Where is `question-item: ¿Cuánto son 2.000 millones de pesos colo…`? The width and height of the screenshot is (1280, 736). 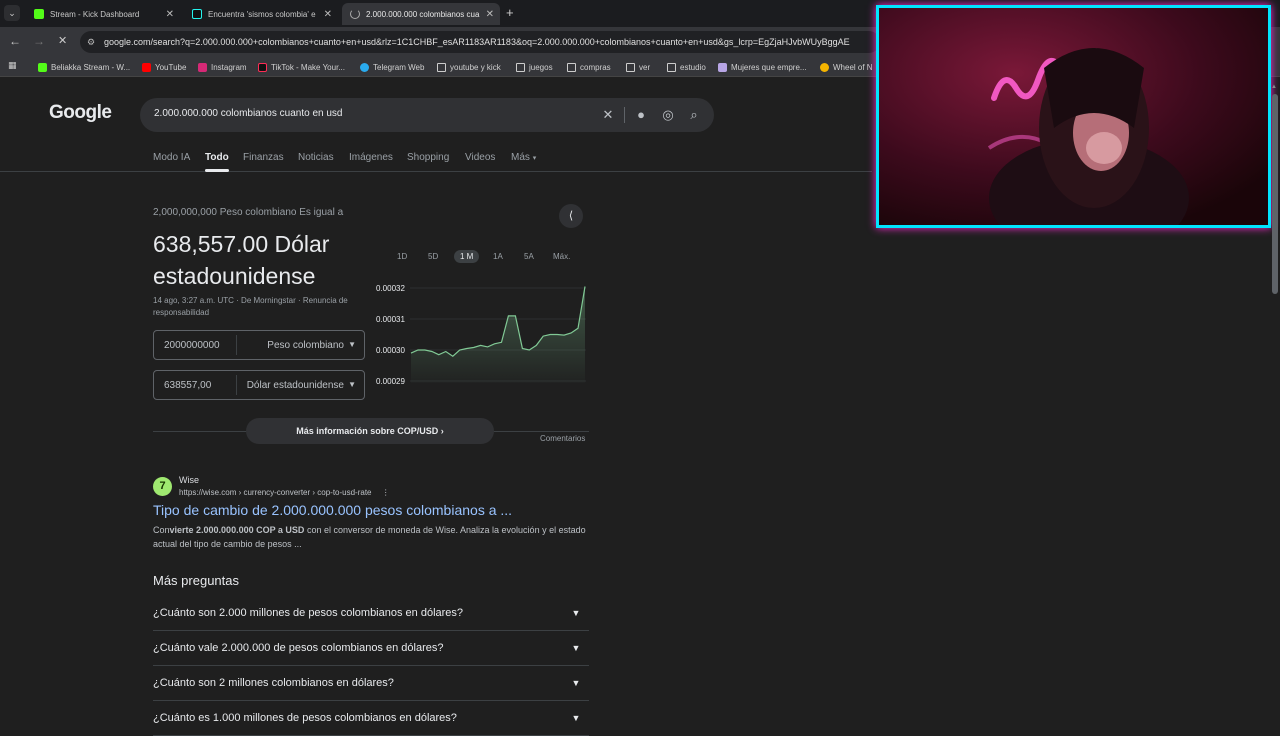 question-item: ¿Cuánto son 2.000 millones de pesos colo… is located at coordinates (371, 613).